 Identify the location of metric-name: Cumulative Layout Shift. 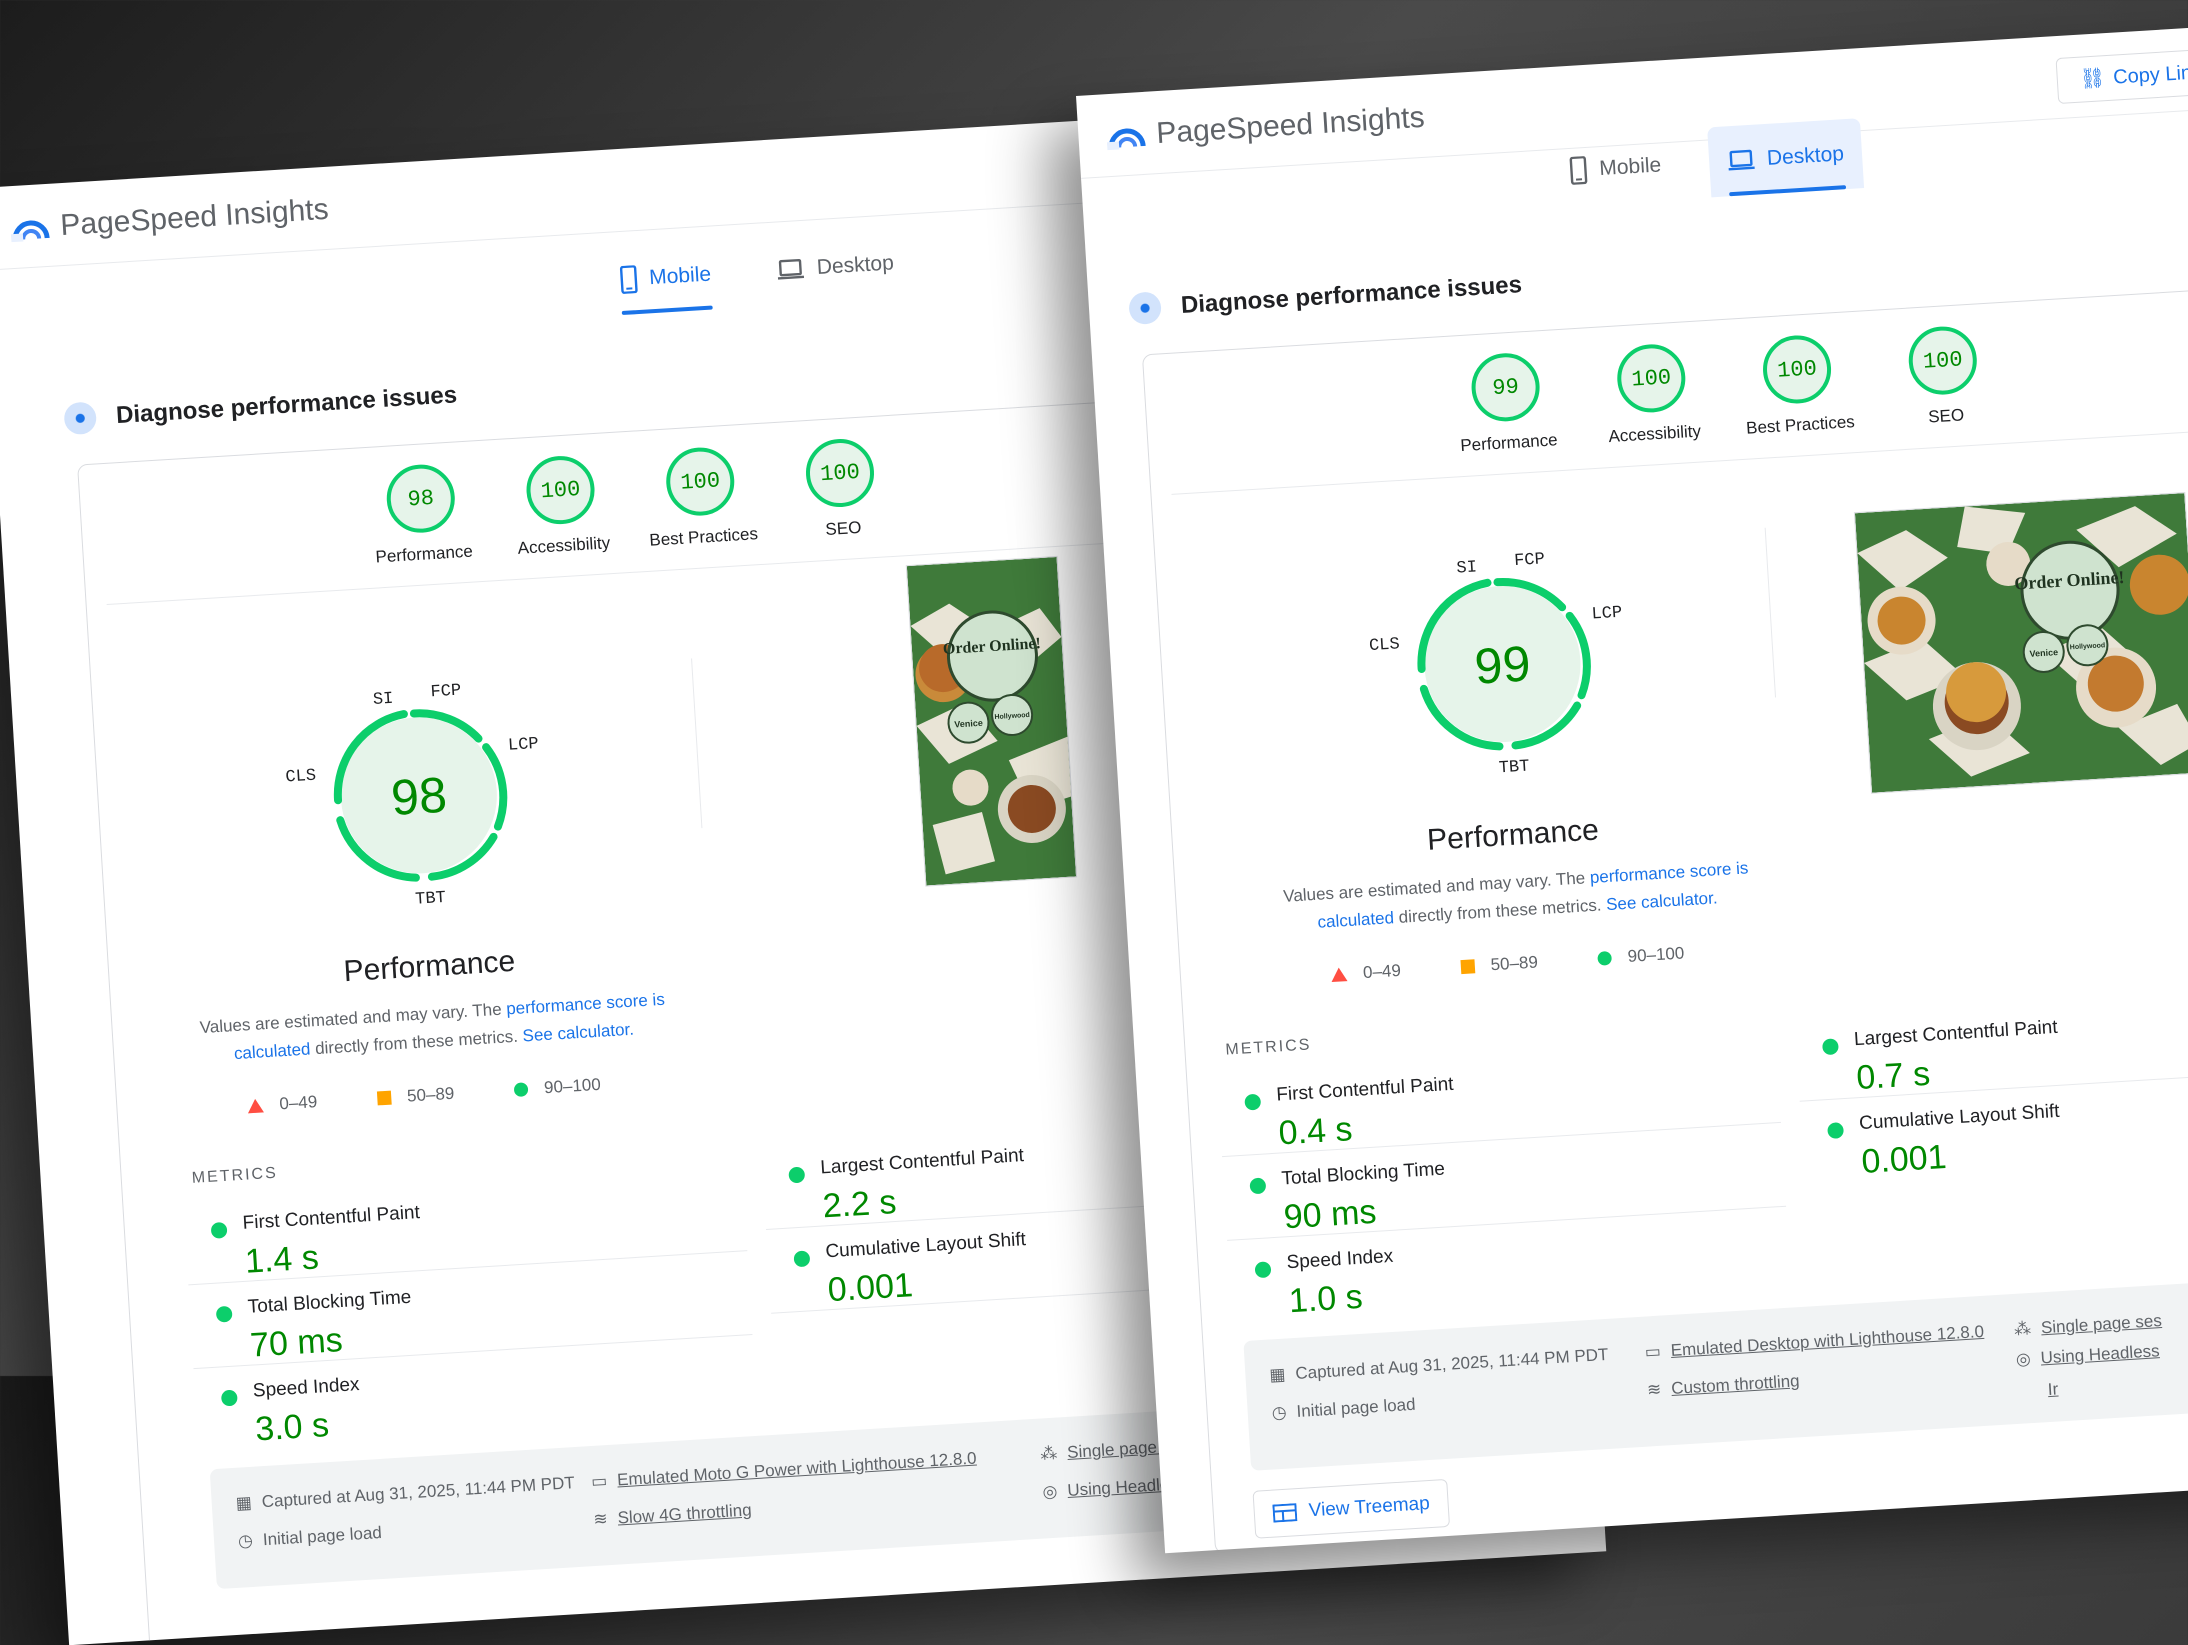
(1960, 1118).